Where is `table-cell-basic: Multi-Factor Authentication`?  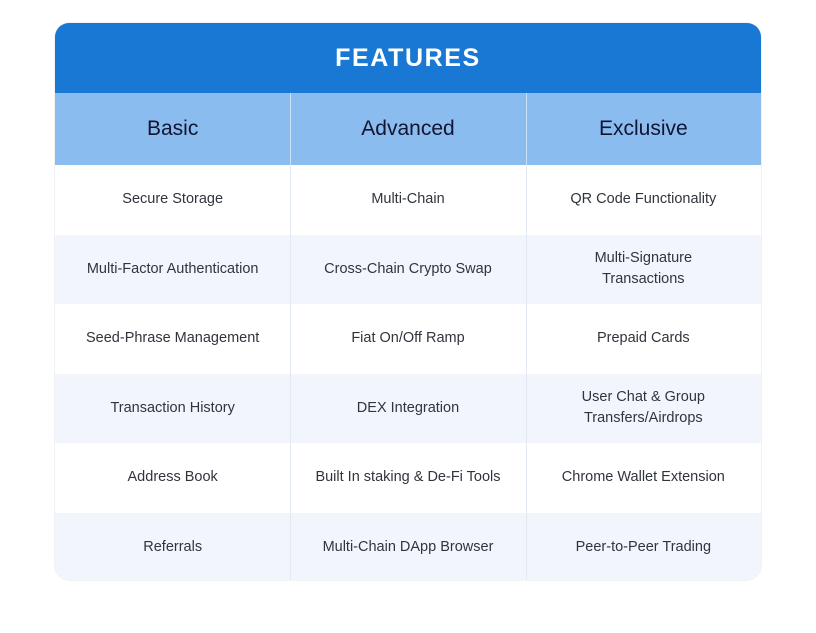
table-cell-basic: Multi-Factor Authentication is located at coordinates (172, 270).